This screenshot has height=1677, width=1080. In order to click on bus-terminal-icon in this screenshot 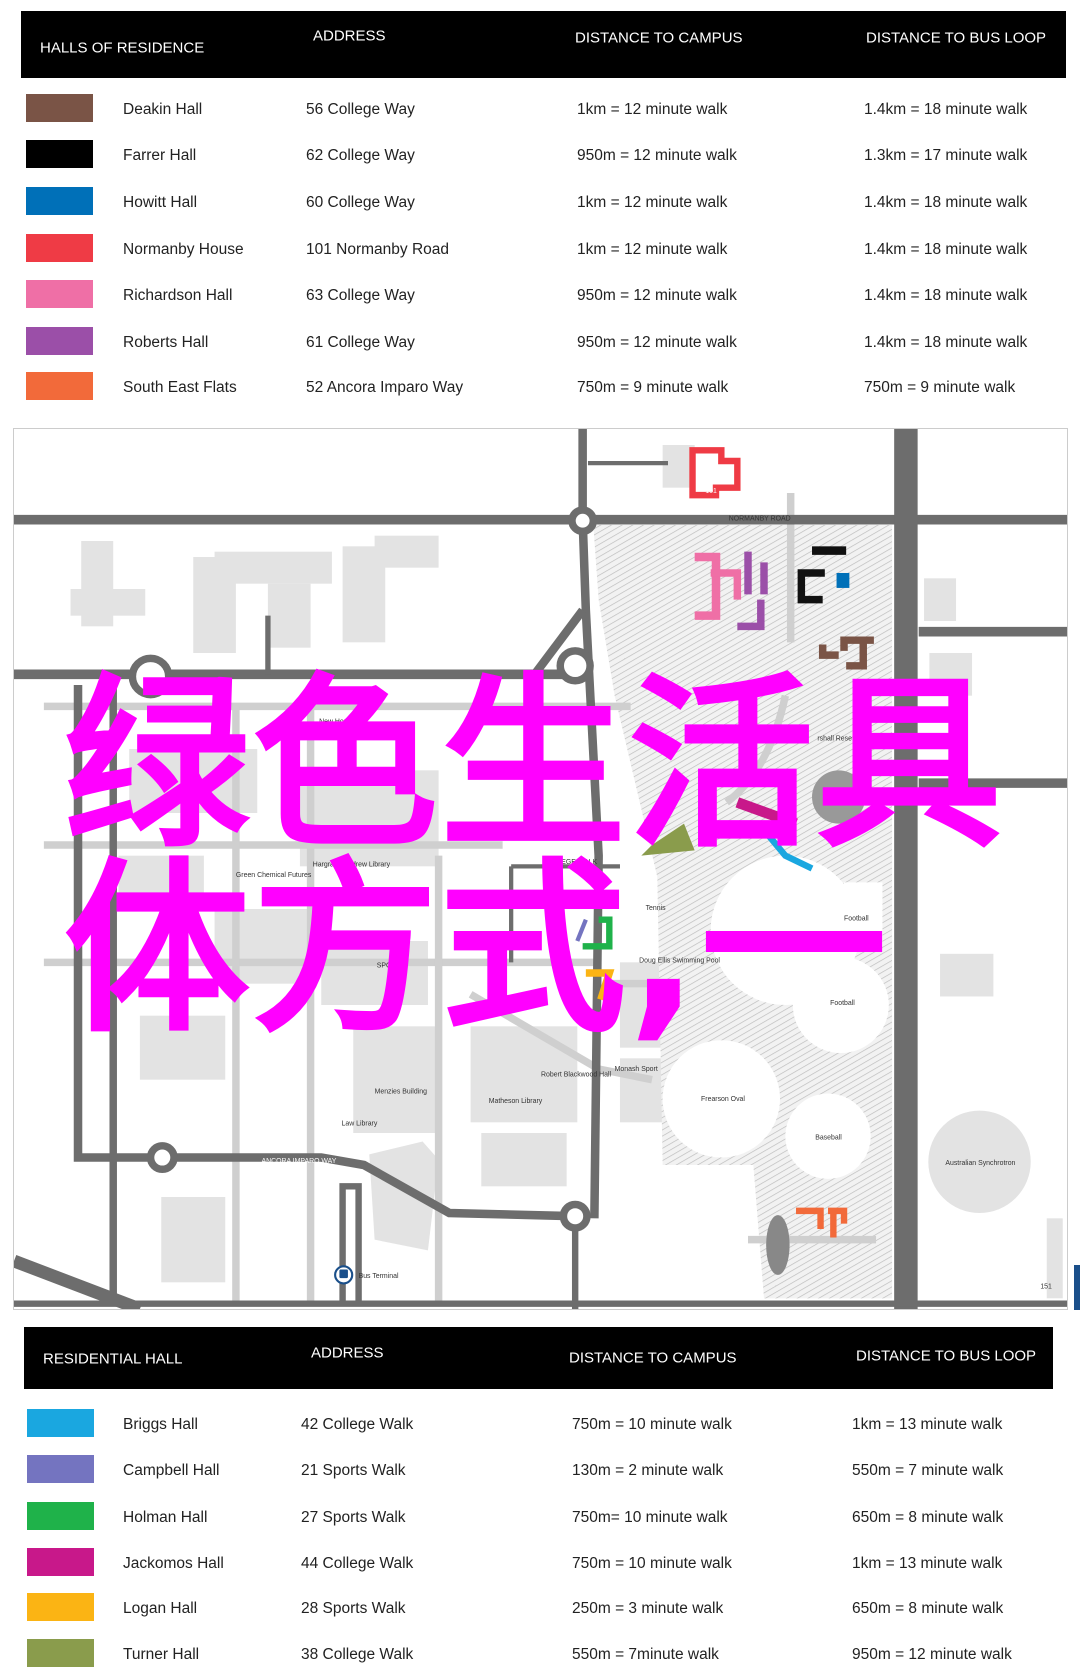, I will do `click(344, 1275)`.